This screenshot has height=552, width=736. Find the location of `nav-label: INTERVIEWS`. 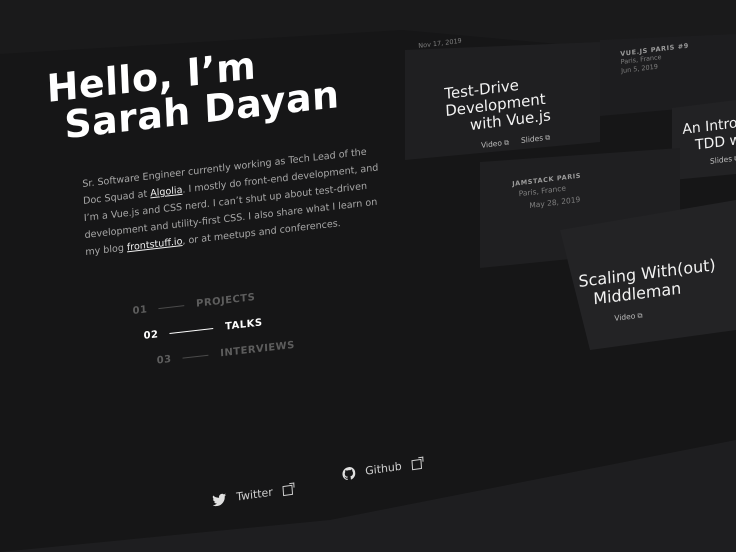

nav-label: INTERVIEWS is located at coordinates (258, 349).